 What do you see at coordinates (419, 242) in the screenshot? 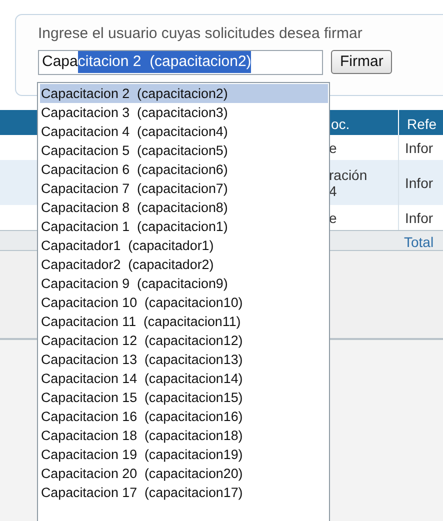
I see `total-label: Total` at bounding box center [419, 242].